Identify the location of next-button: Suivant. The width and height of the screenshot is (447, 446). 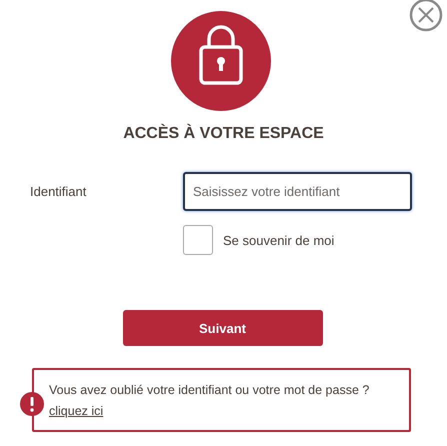
(222, 328).